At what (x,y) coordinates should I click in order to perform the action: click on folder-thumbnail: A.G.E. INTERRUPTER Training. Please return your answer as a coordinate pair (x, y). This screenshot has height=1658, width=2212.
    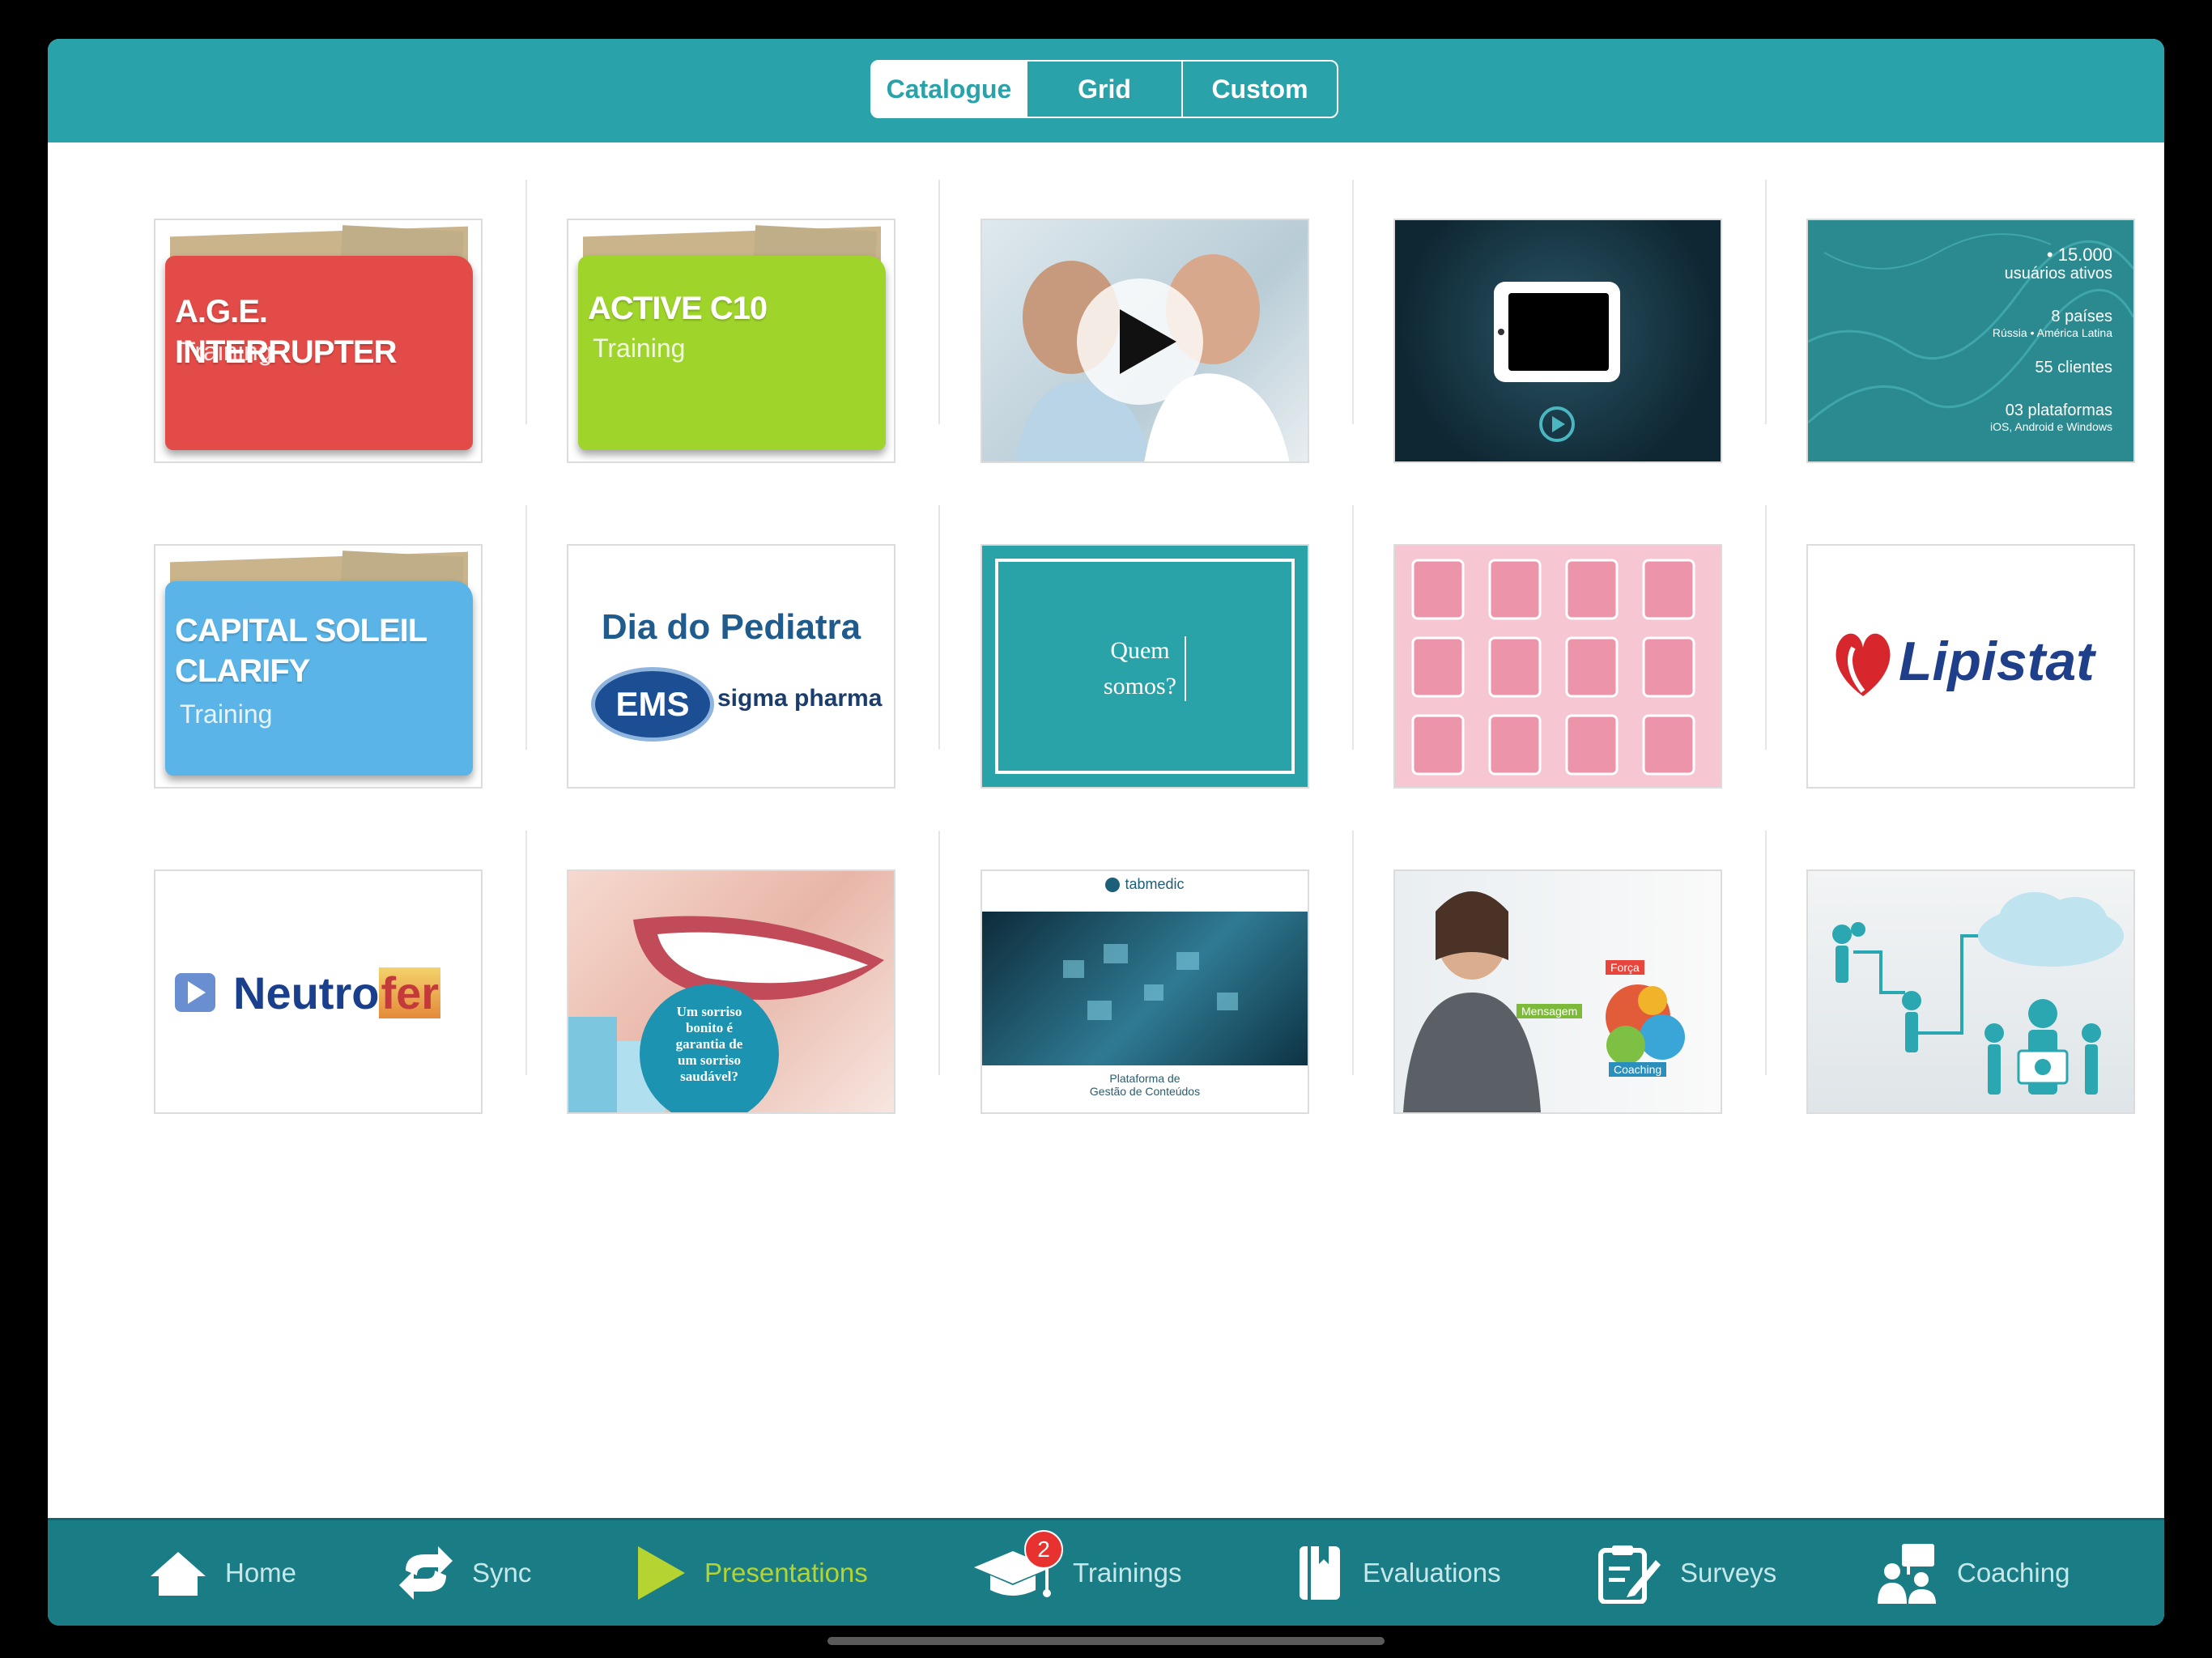
    Looking at the image, I should click on (318, 340).